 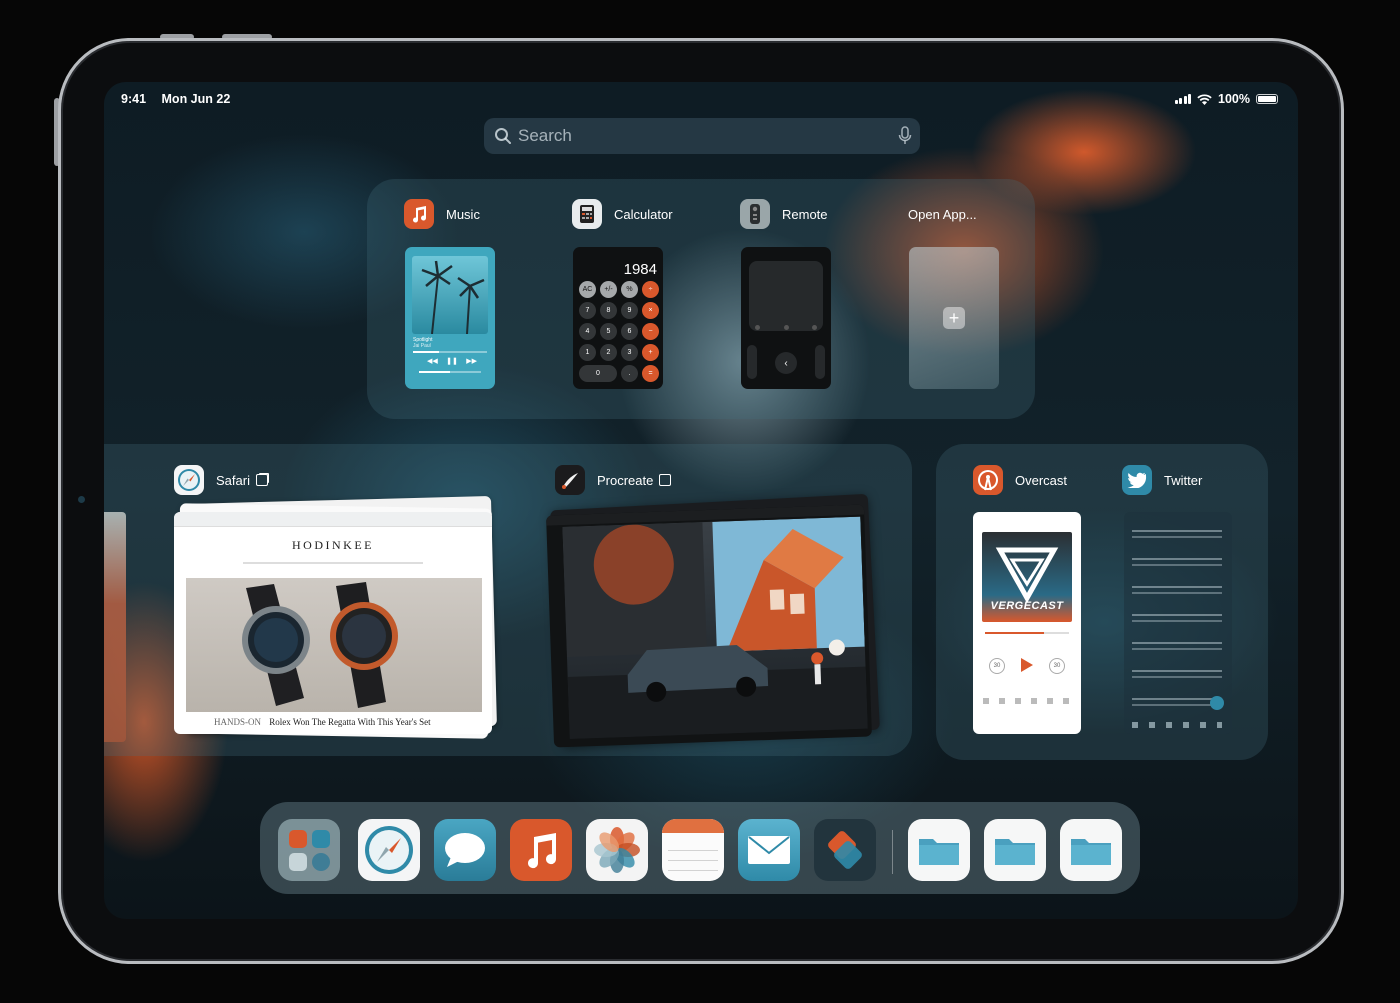 I want to click on space-label-safari: Safari, so click(x=221, y=480).